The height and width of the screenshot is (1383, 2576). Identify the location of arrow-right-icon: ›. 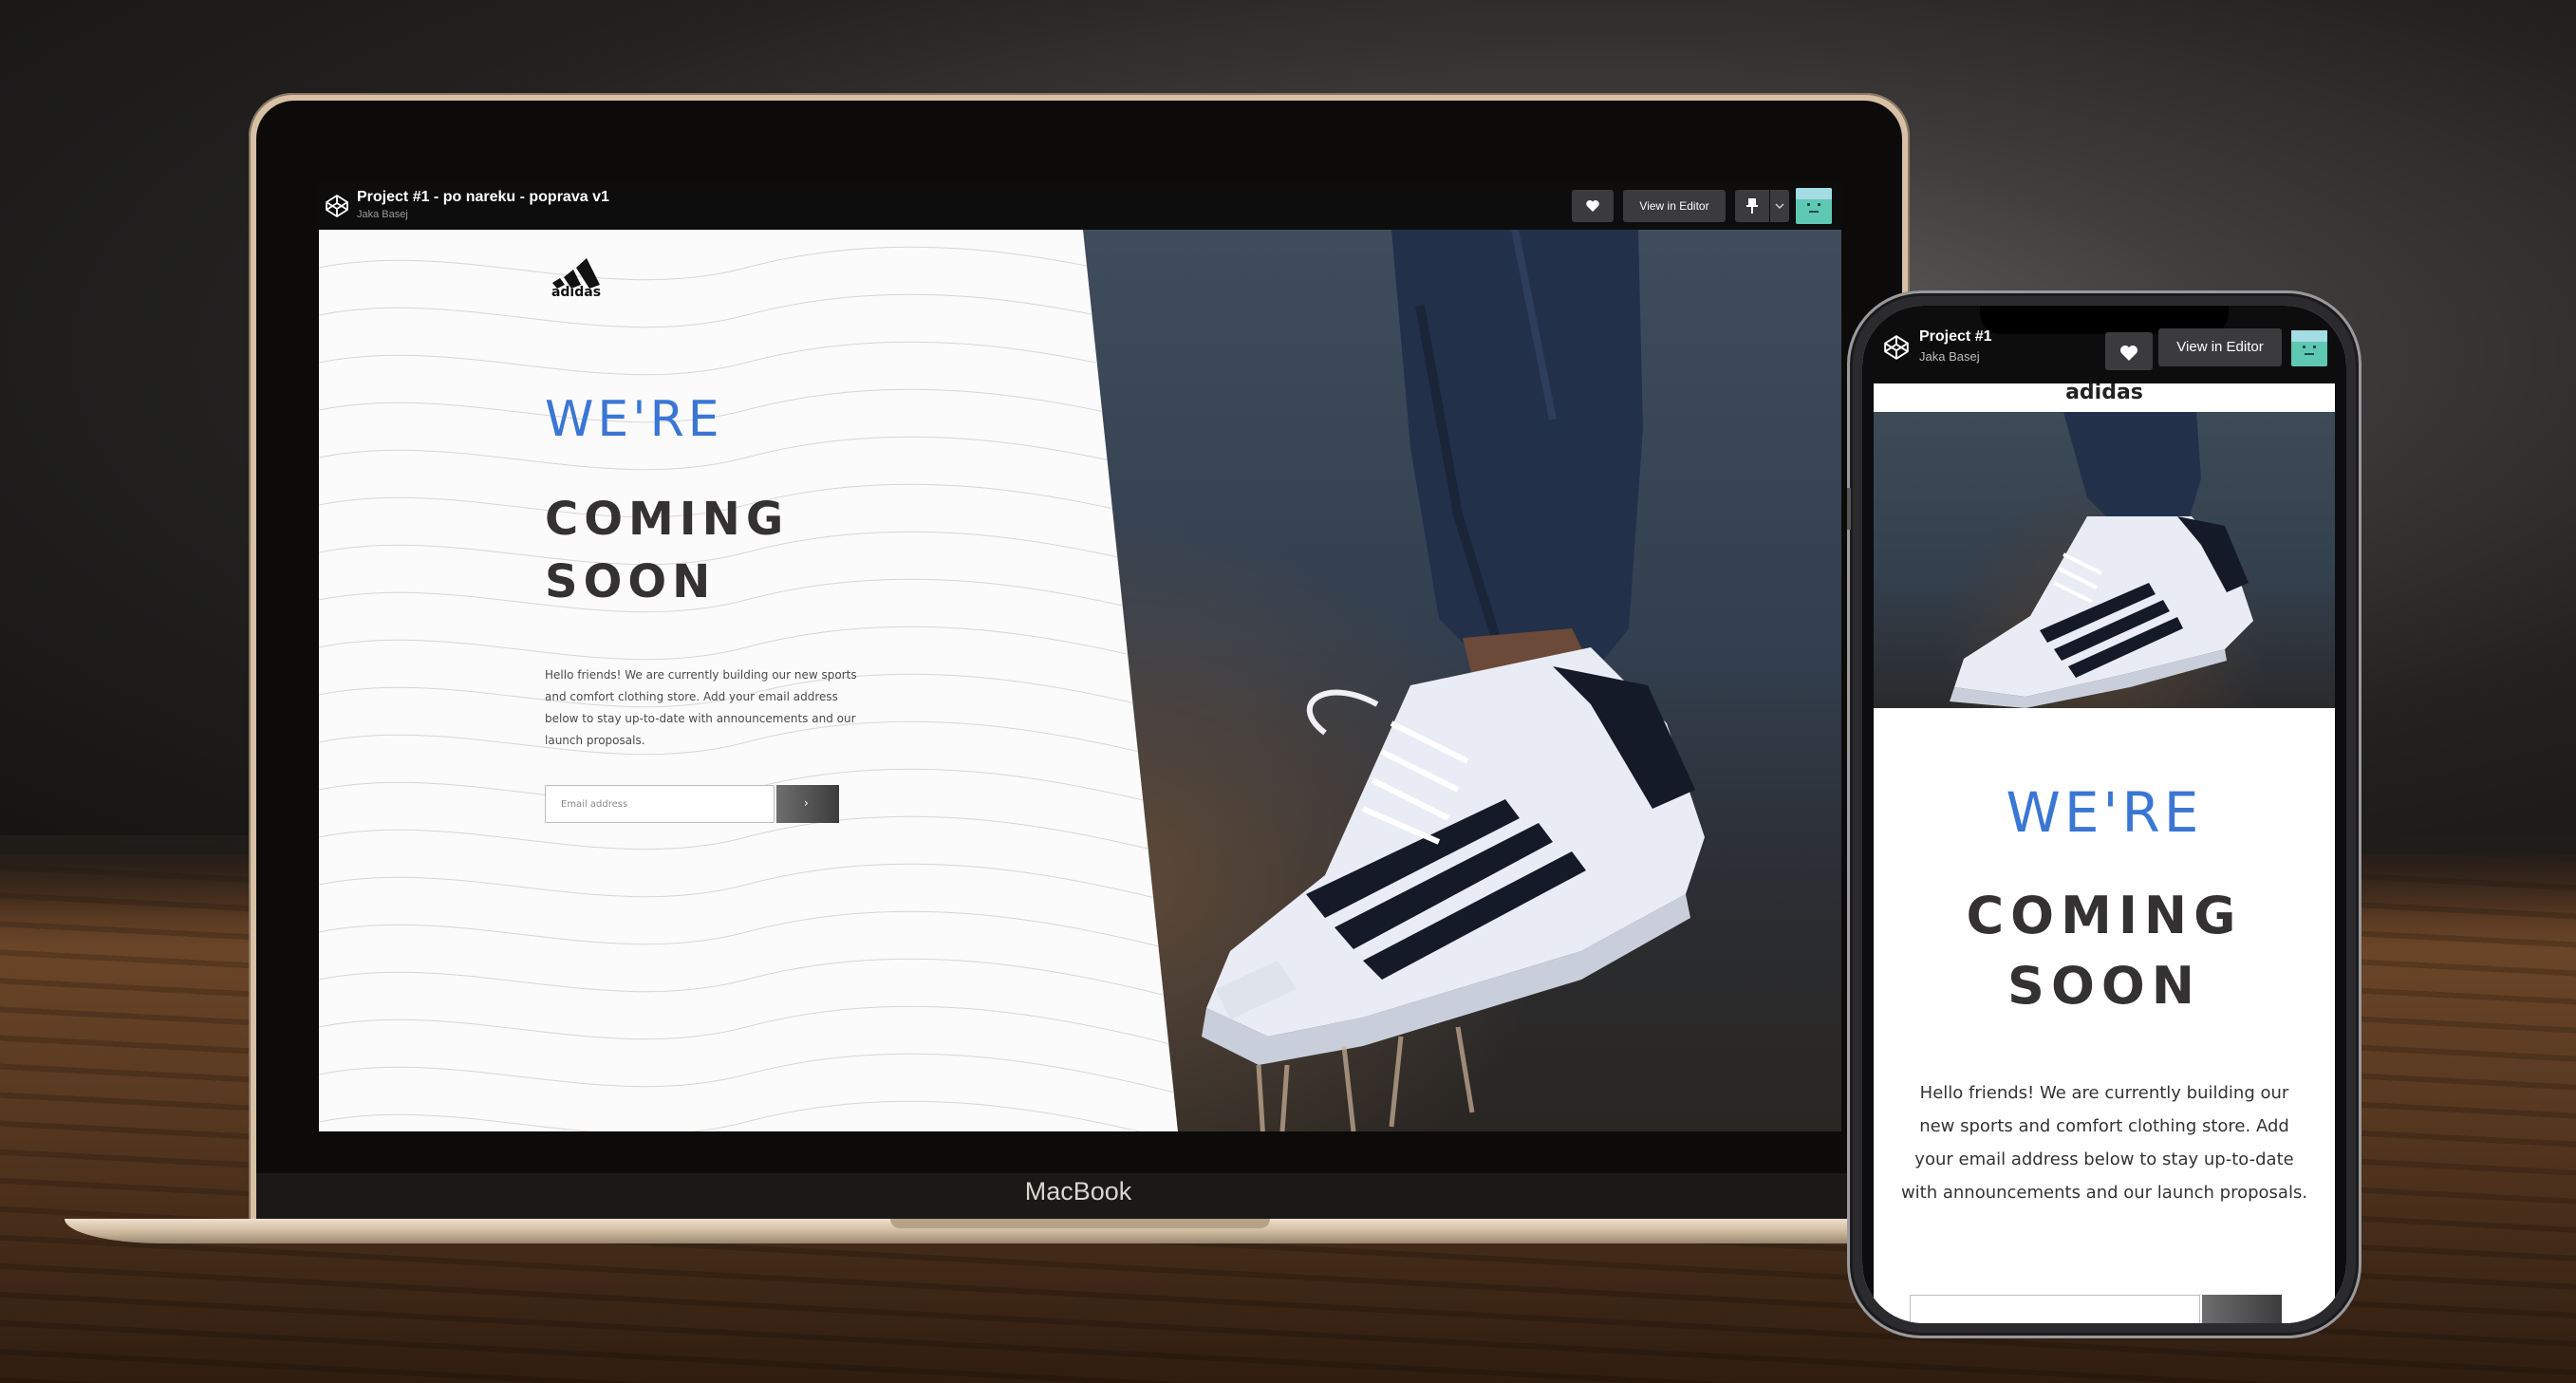
(807, 803).